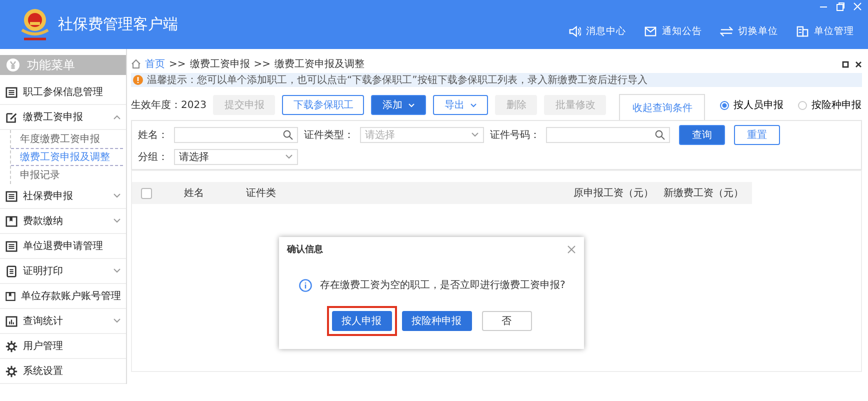 The width and height of the screenshot is (868, 401). I want to click on year-label: 生效年度：2023, so click(168, 105).